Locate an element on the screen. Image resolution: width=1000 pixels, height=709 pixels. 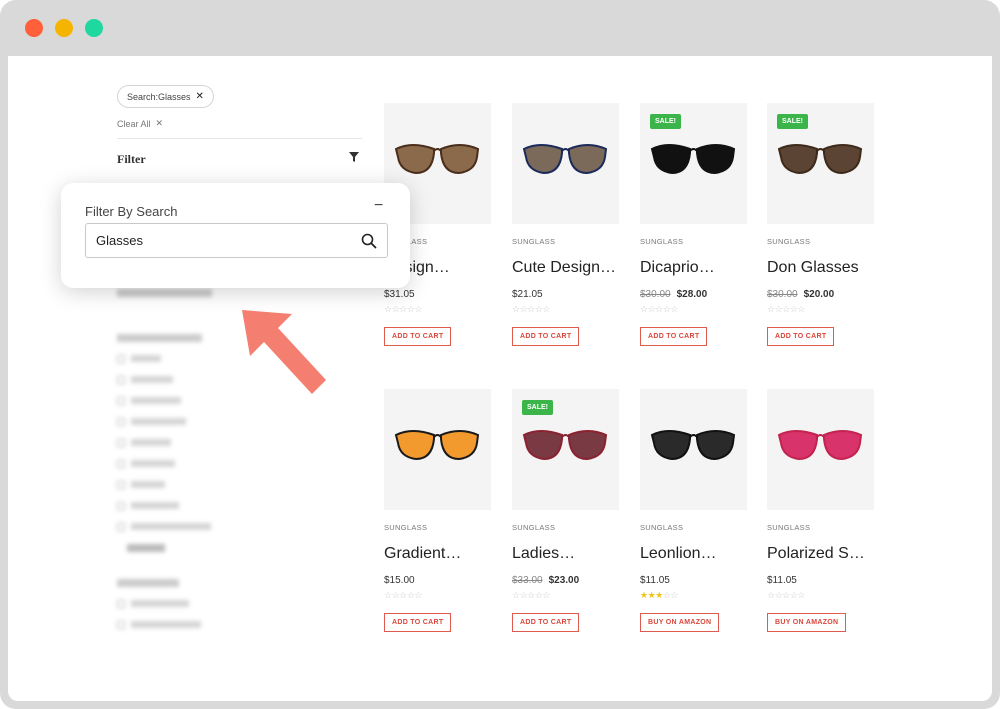
current-price: $21.05 is located at coordinates (527, 294).